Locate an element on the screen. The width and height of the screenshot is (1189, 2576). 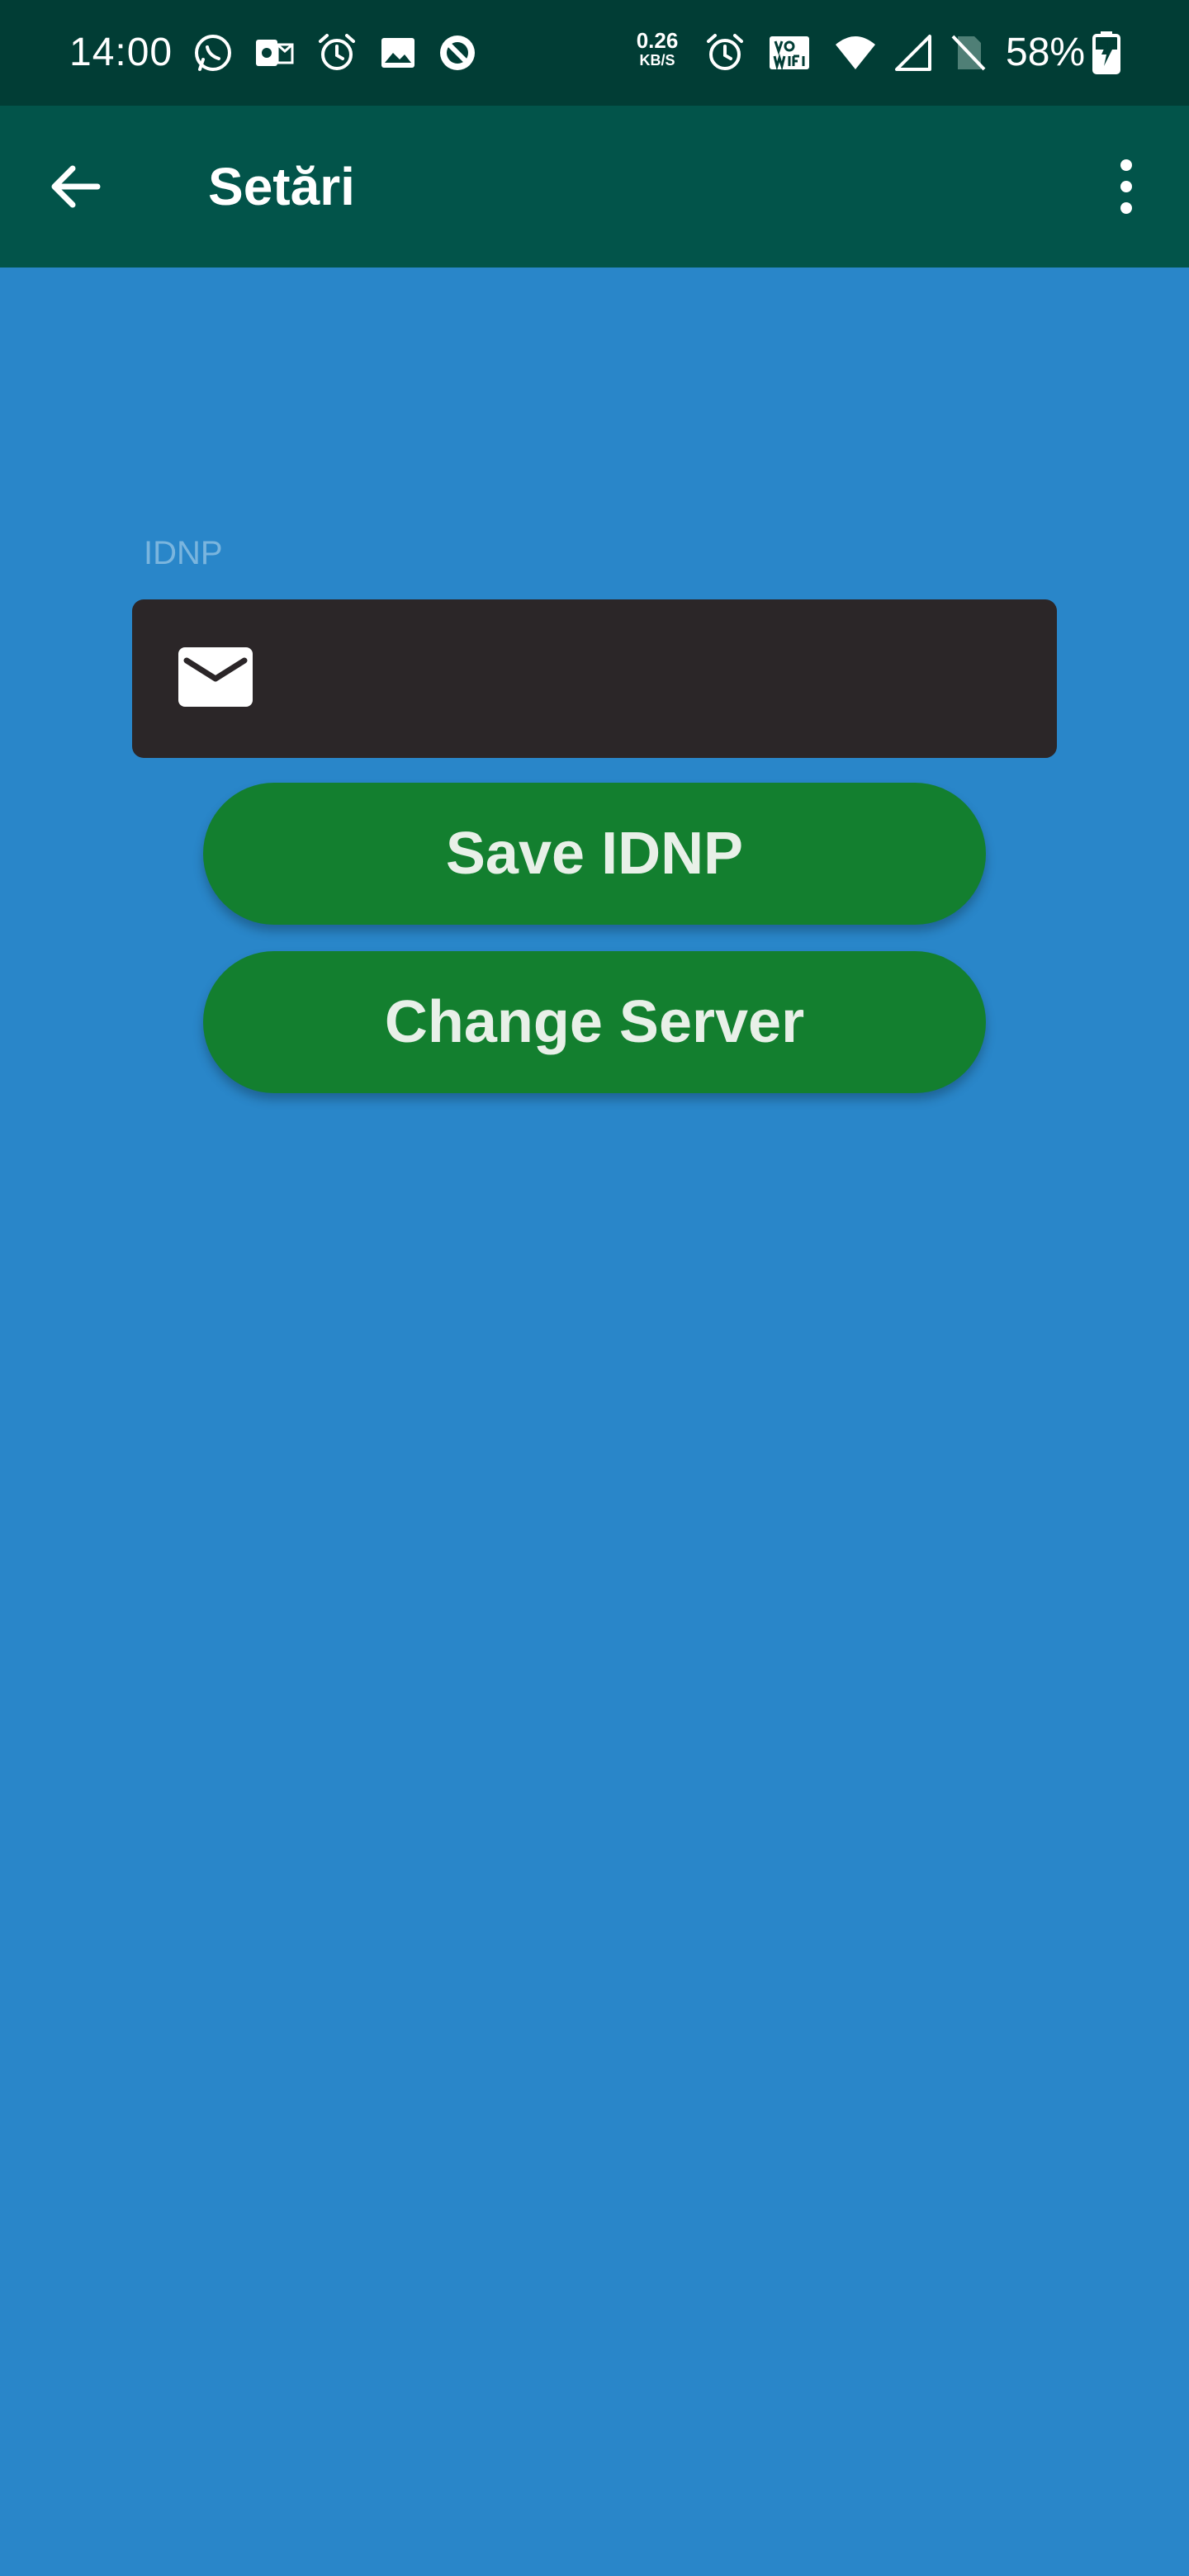
idnp-field is located at coordinates (594, 678).